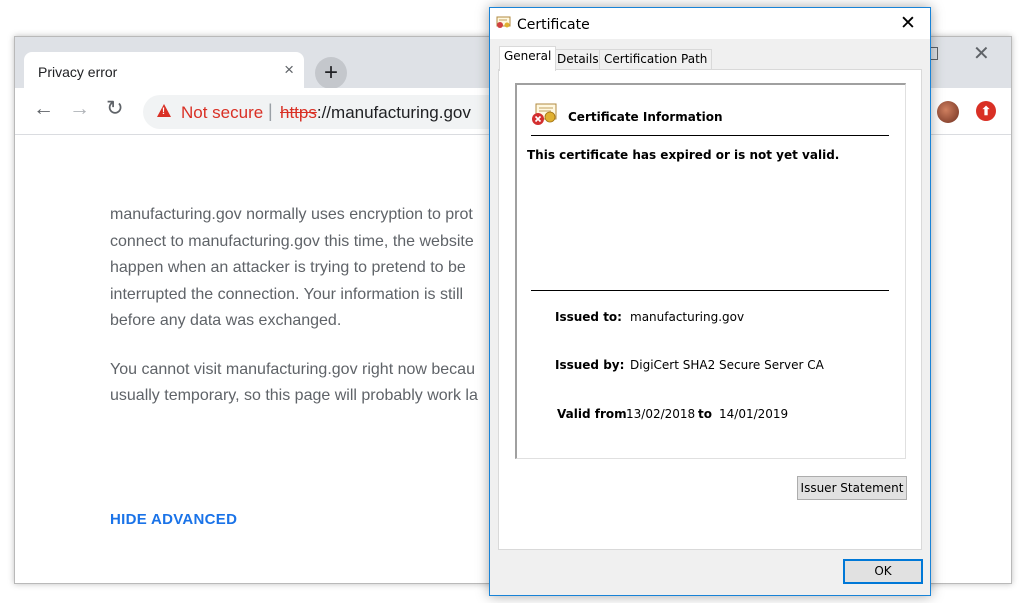 This screenshot has width=1024, height=603. What do you see at coordinates (331, 73) in the screenshot?
I see `new-tab-button: +` at bounding box center [331, 73].